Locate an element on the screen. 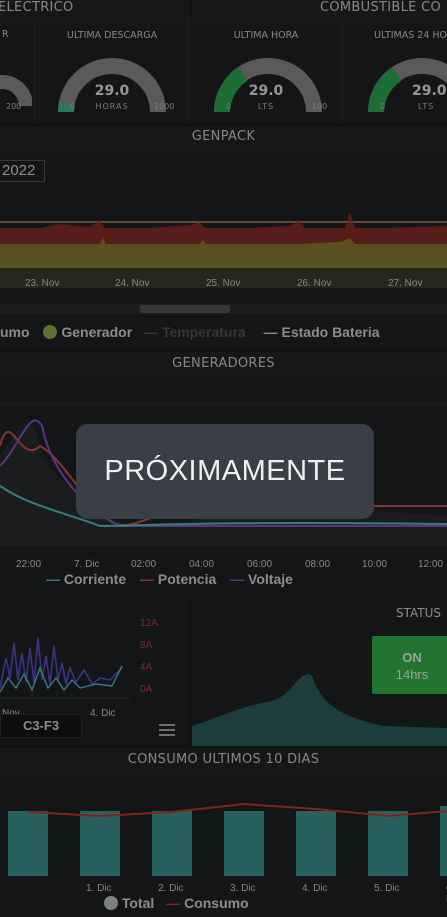 This screenshot has width=447, height=917. coming-soon-modal: PRÓXIMAMENTE is located at coordinates (225, 471).